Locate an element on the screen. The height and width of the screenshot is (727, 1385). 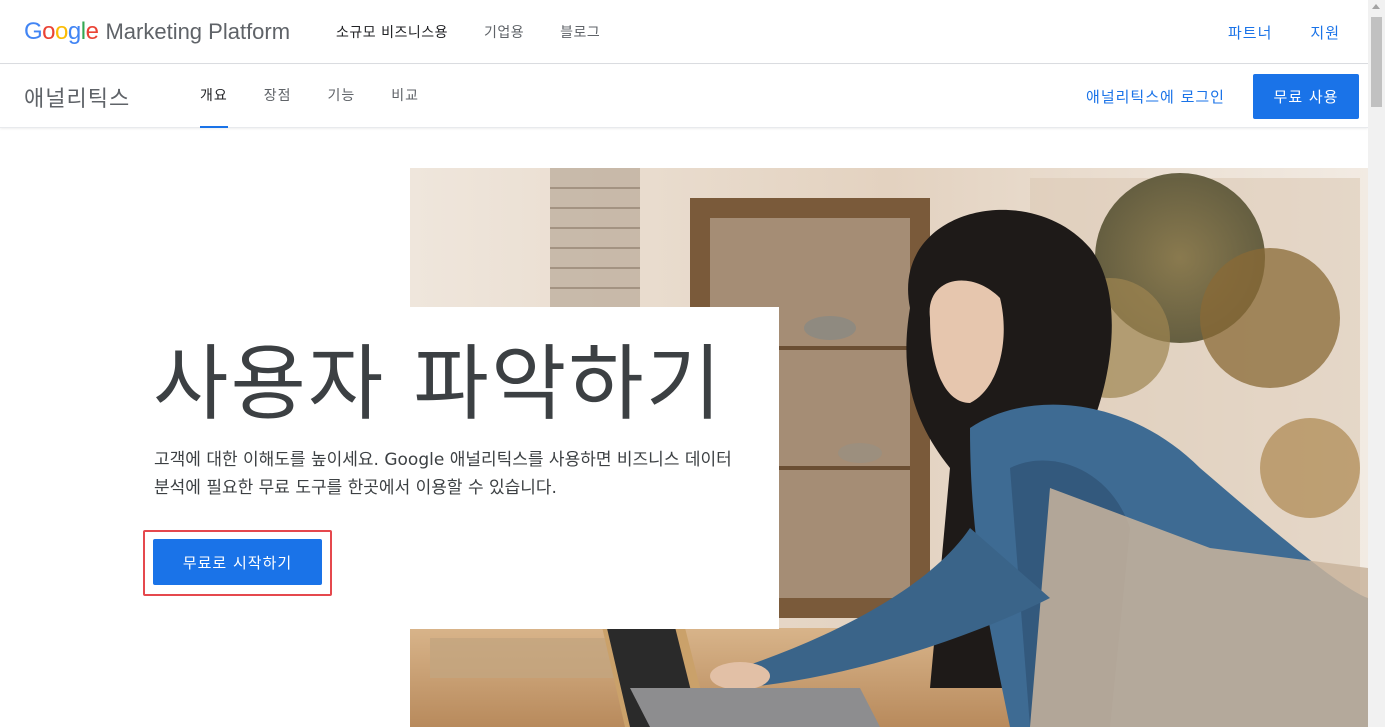
analytics-login-link: 애널리틱스에 로그인 is located at coordinates (1155, 96).